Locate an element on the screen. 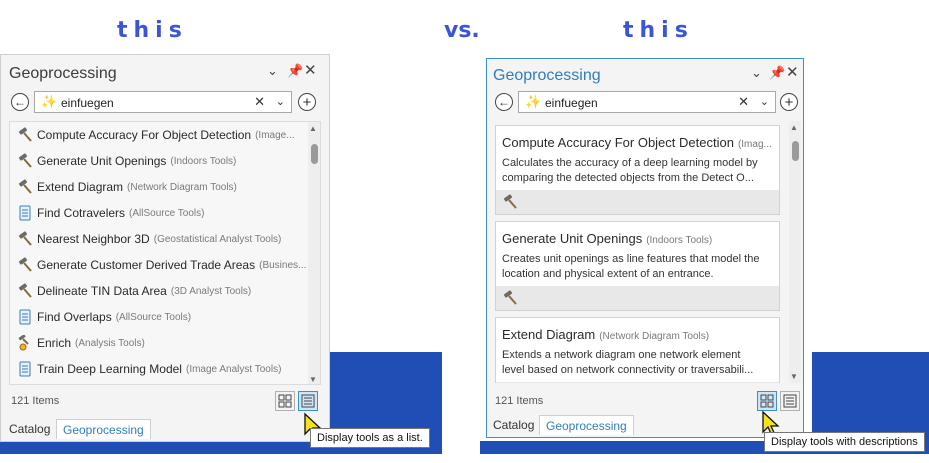 The image size is (929, 463). tool-name: Find Cotravelers is located at coordinates (81, 213).